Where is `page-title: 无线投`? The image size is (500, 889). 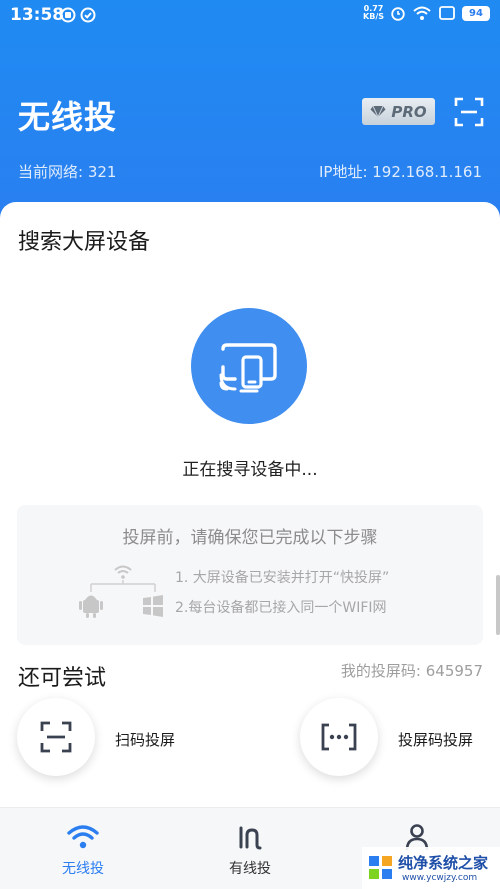 page-title: 无线投 is located at coordinates (68, 117).